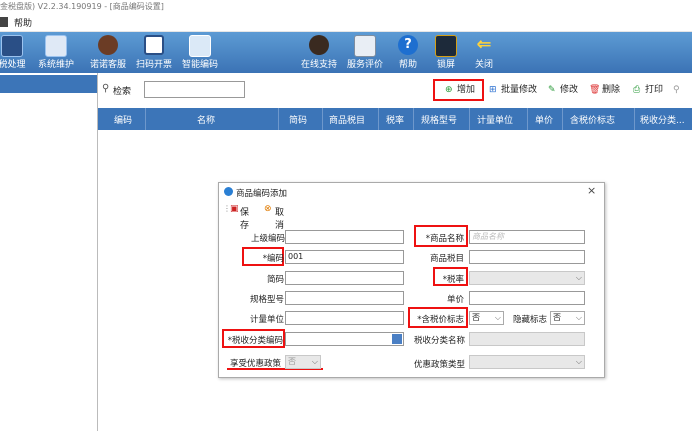  I want to click on close-arrow-icon: ⇐, so click(484, 44).